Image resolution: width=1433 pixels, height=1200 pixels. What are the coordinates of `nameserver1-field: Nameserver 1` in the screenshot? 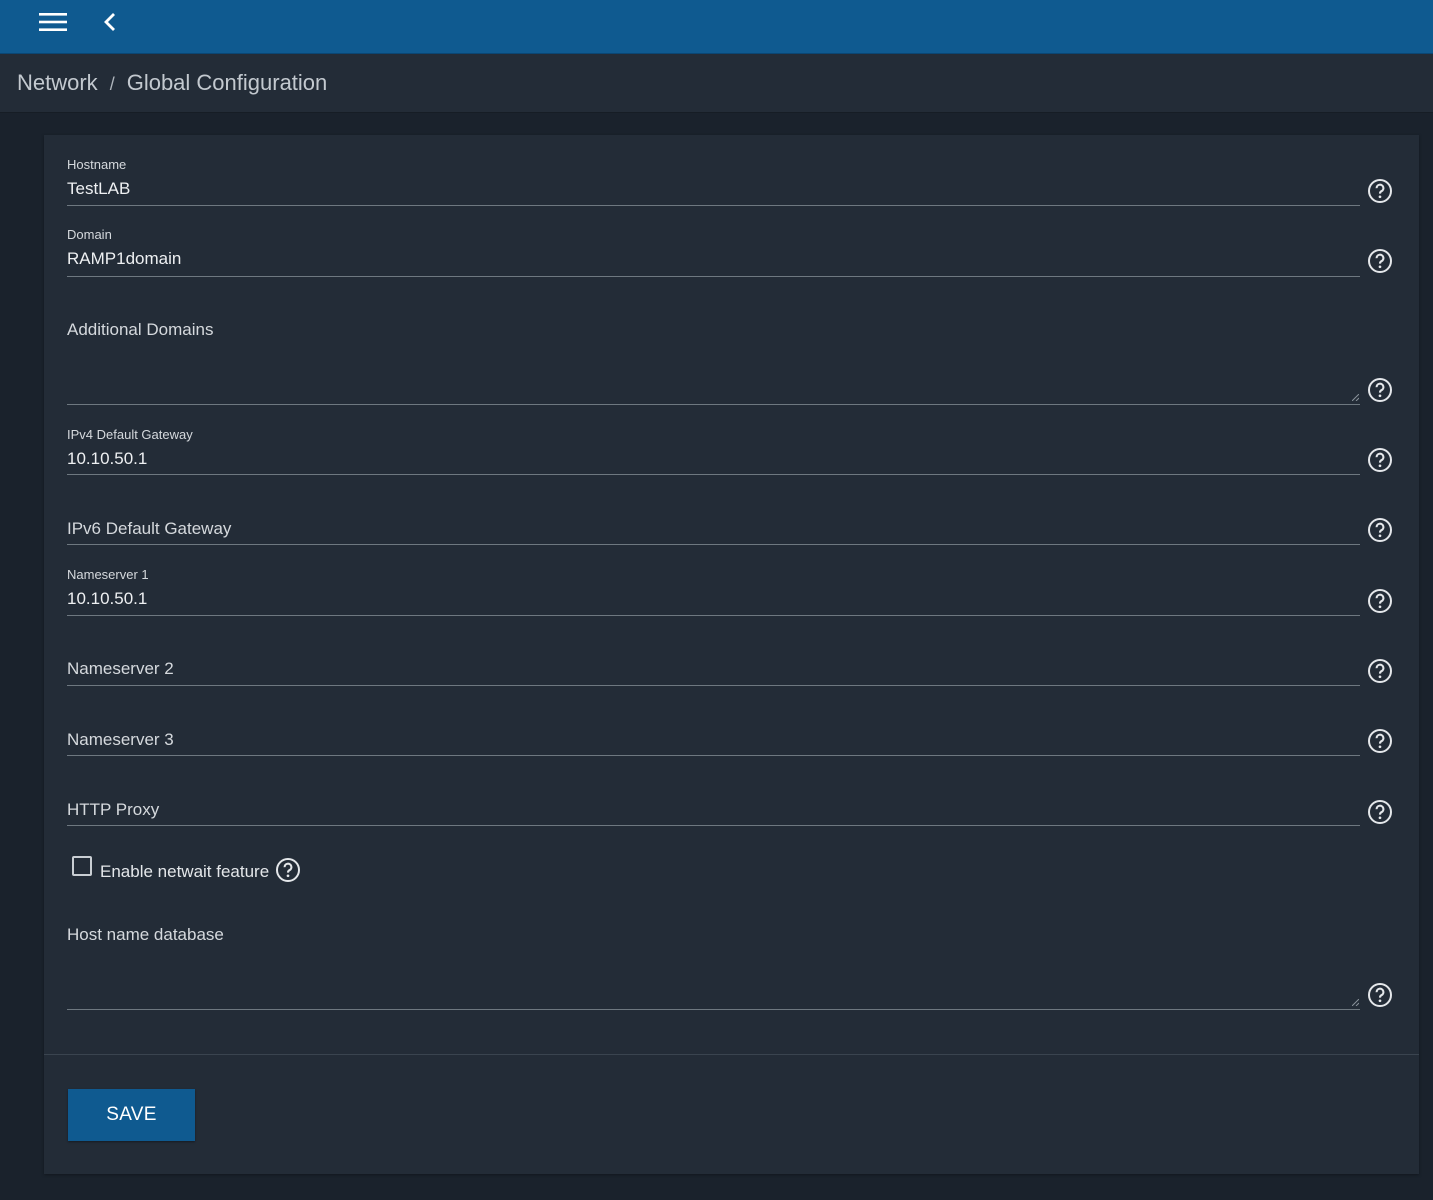 It's located at (713, 590).